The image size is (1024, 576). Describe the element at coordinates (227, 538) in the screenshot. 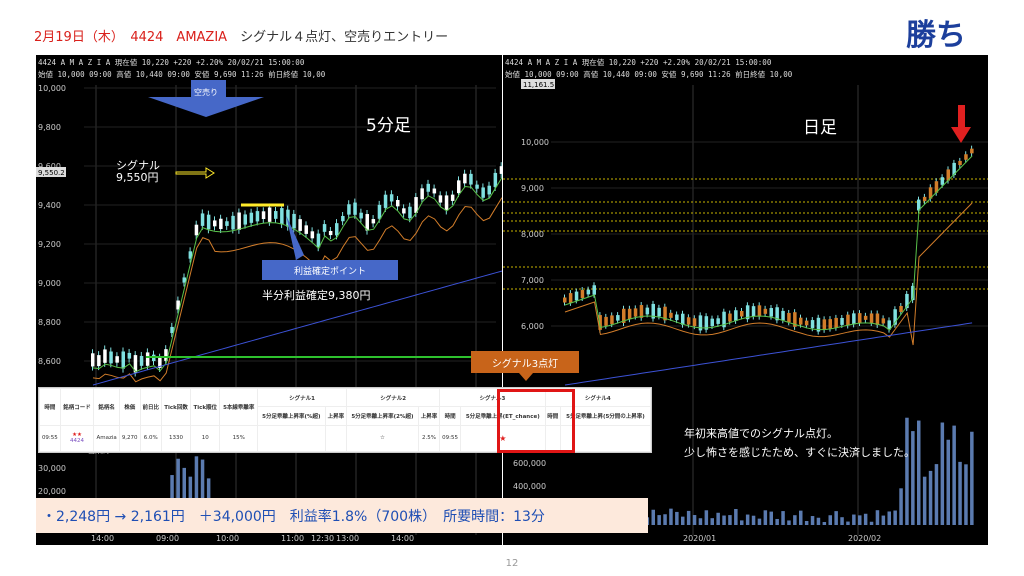

I see `x-tick-label: 10:00` at that location.